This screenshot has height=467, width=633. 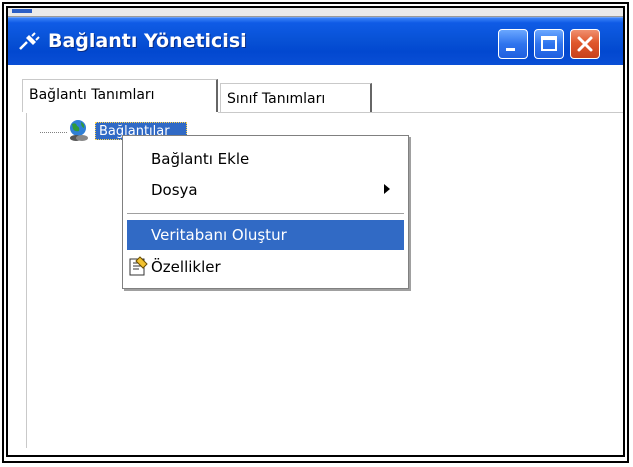 What do you see at coordinates (79, 131) in the screenshot?
I see `globe-connection-icon` at bounding box center [79, 131].